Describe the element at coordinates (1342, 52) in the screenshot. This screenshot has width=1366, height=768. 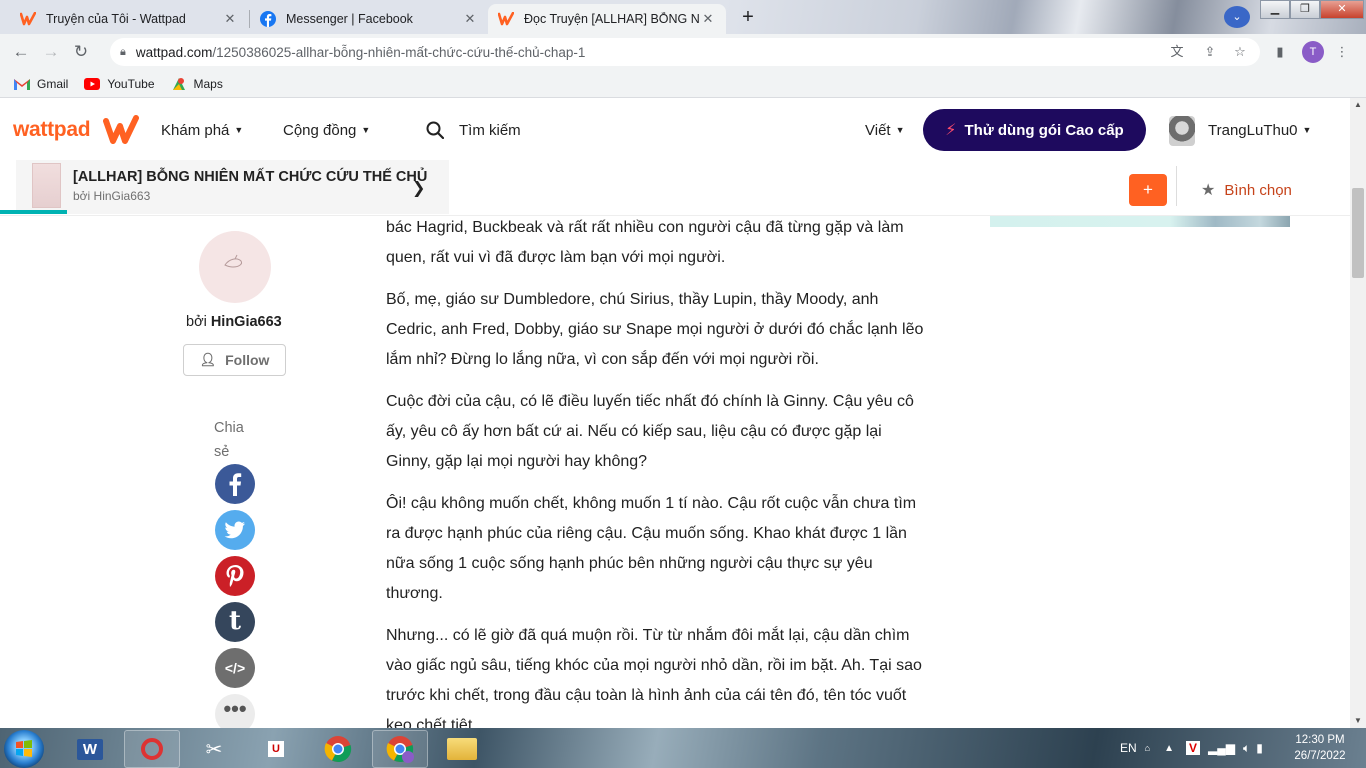
I see `browser-menu-icon: ⋮` at that location.